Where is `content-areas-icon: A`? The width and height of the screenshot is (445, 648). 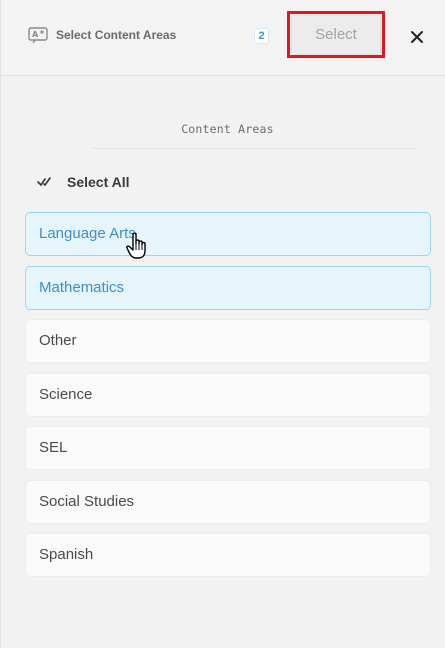
content-areas-icon: A is located at coordinates (38, 35).